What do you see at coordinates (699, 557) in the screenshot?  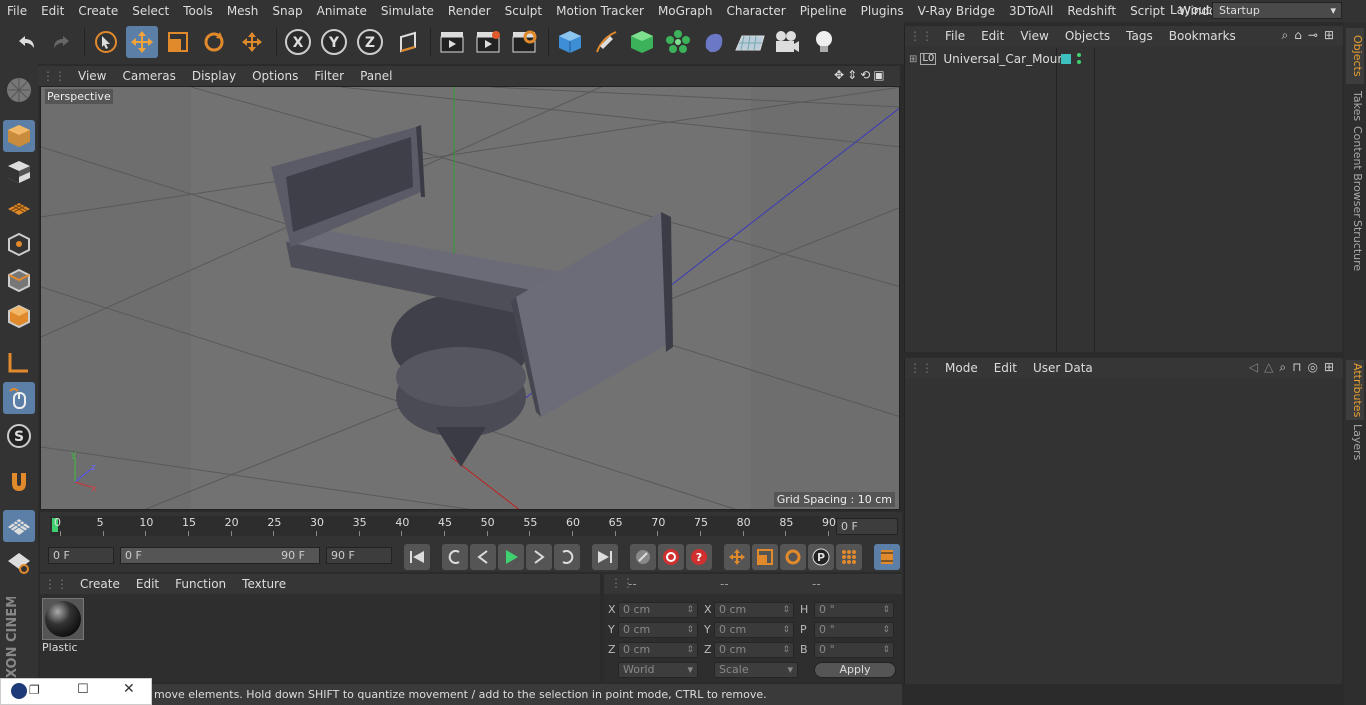 I see `keyframe-selection-icon: ?` at bounding box center [699, 557].